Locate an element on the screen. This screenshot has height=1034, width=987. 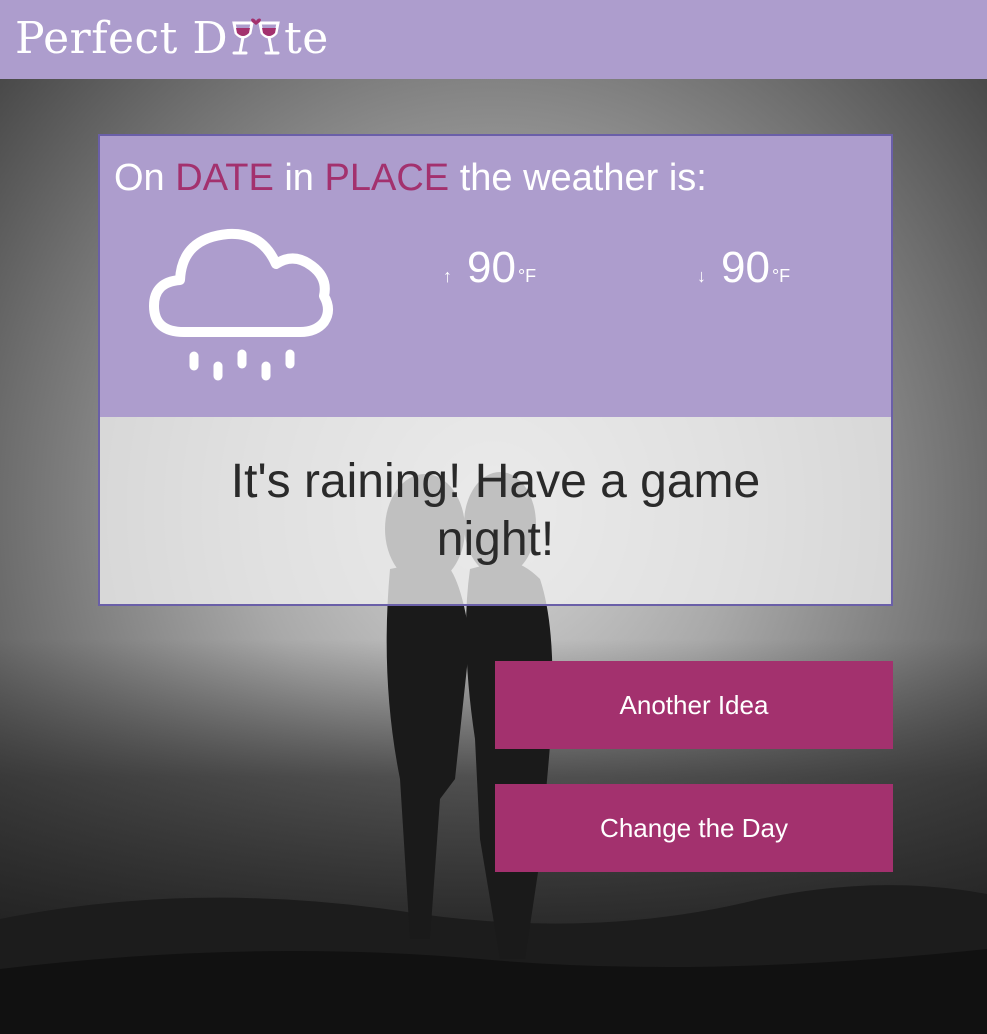
change-the-day-button: Change the Day is located at coordinates (694, 828).